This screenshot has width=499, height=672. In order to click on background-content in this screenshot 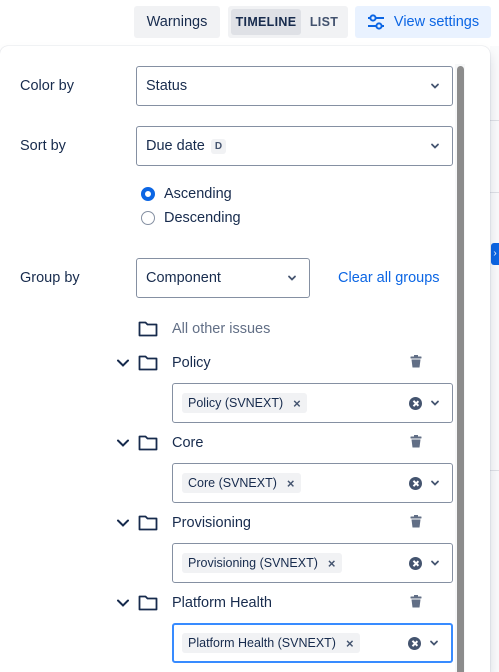, I will do `click(494, 359)`.